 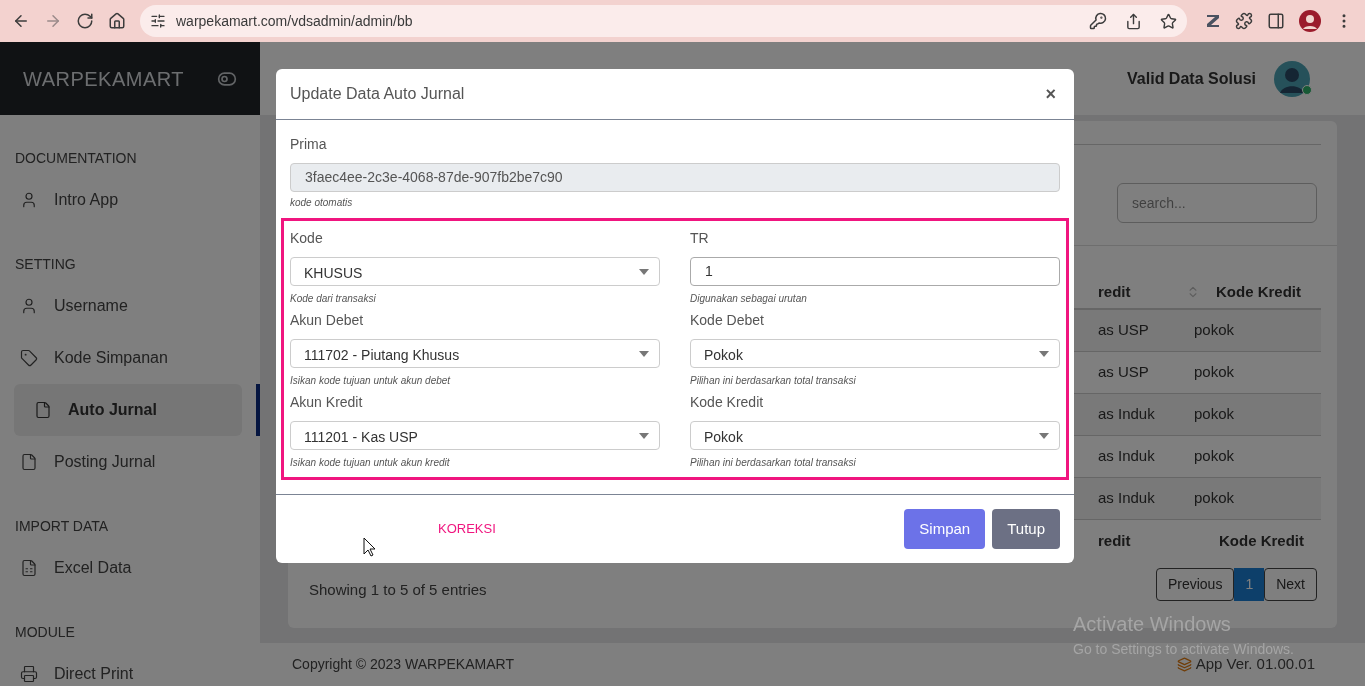 I want to click on pagination-button: Previous, so click(x=1195, y=584).